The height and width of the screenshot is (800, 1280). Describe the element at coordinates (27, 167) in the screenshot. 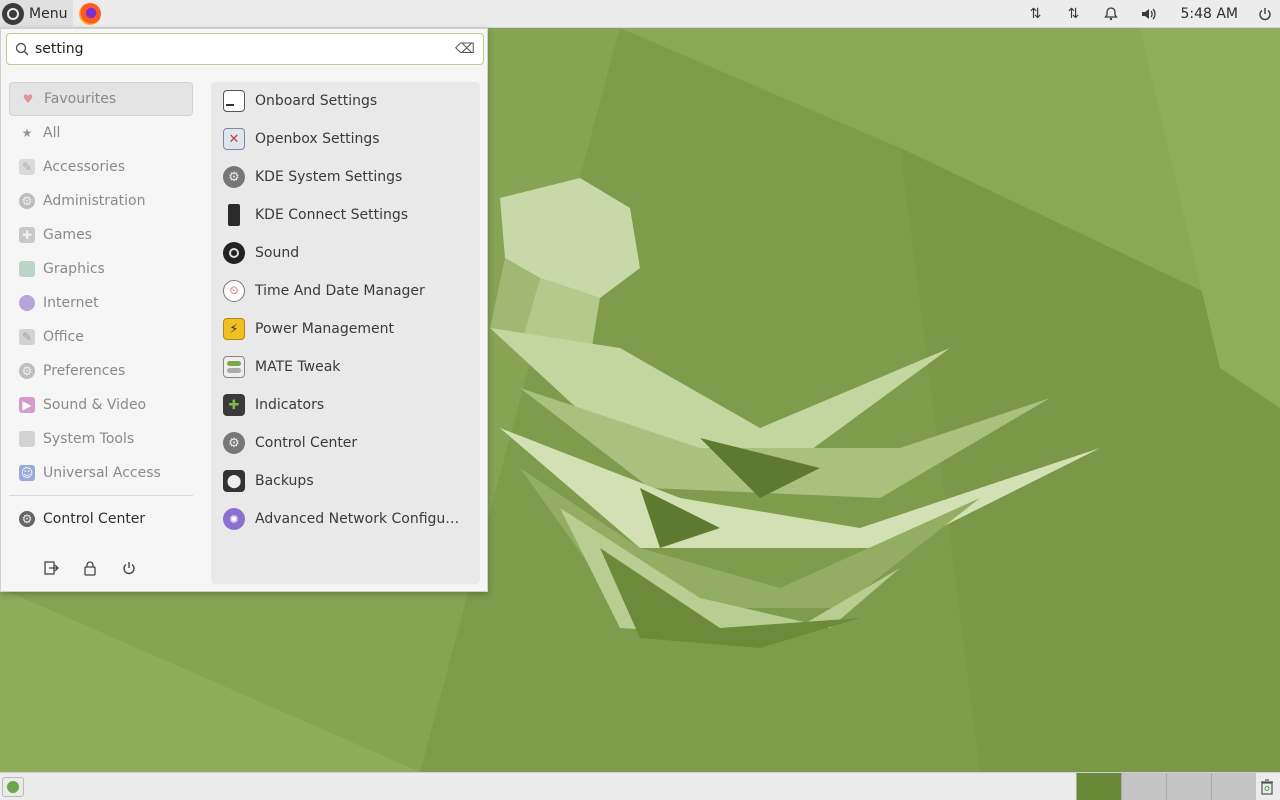

I see `accessories-icon: ✎` at that location.